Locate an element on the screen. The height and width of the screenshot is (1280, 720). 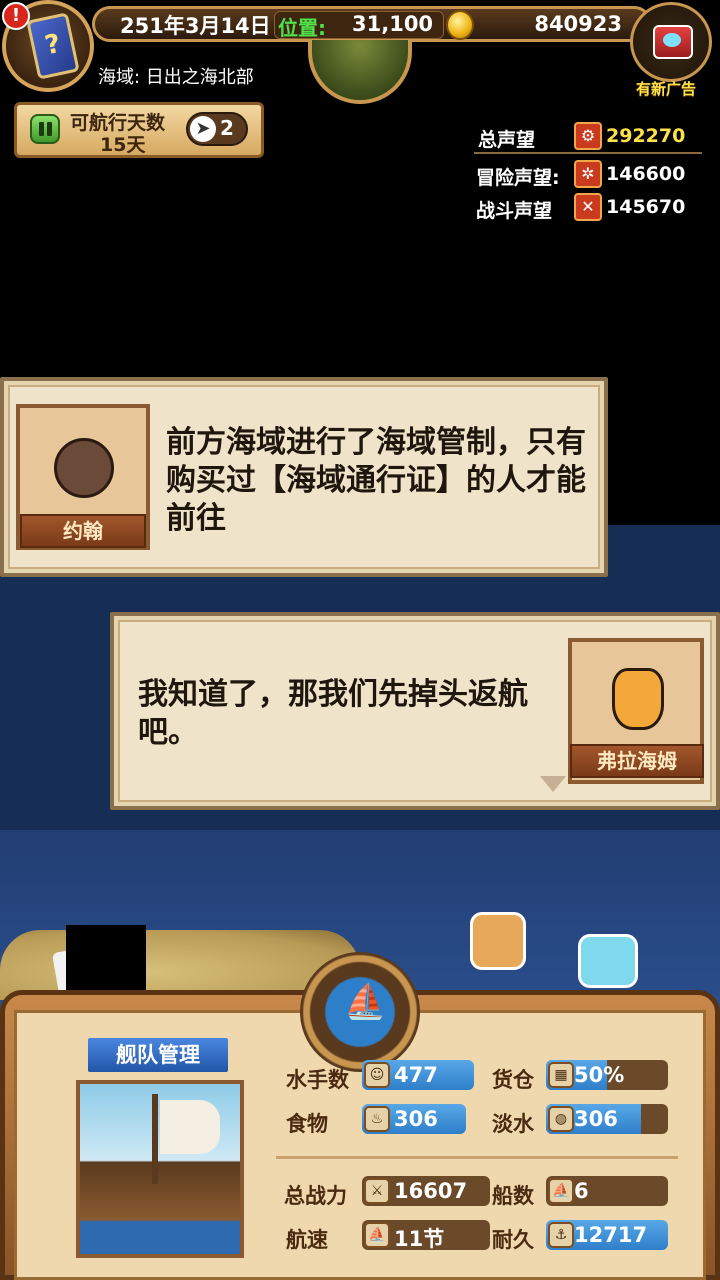
power-label: 总战力 is located at coordinates (315, 1196).